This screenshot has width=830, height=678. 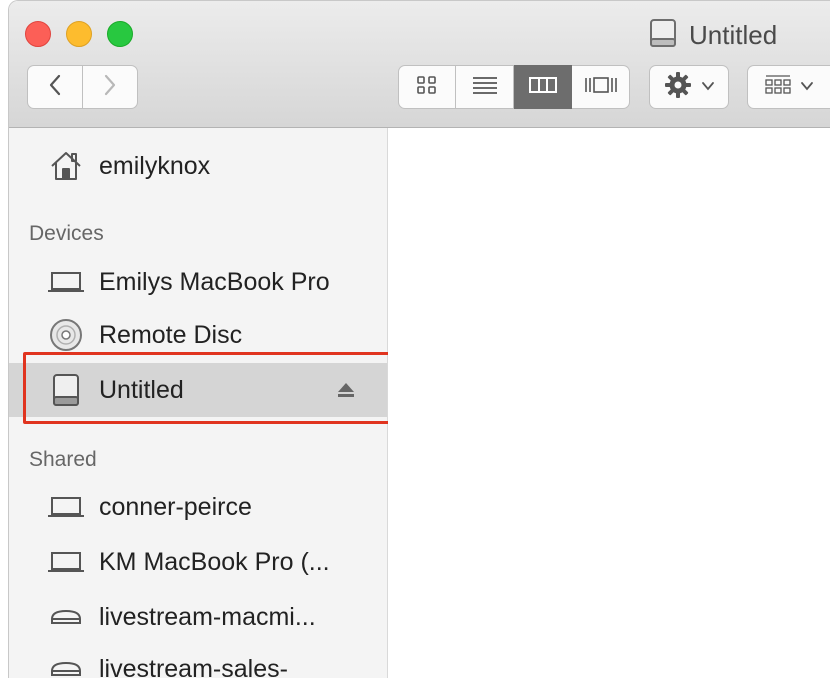 I want to click on grid-icon, so click(x=427, y=87).